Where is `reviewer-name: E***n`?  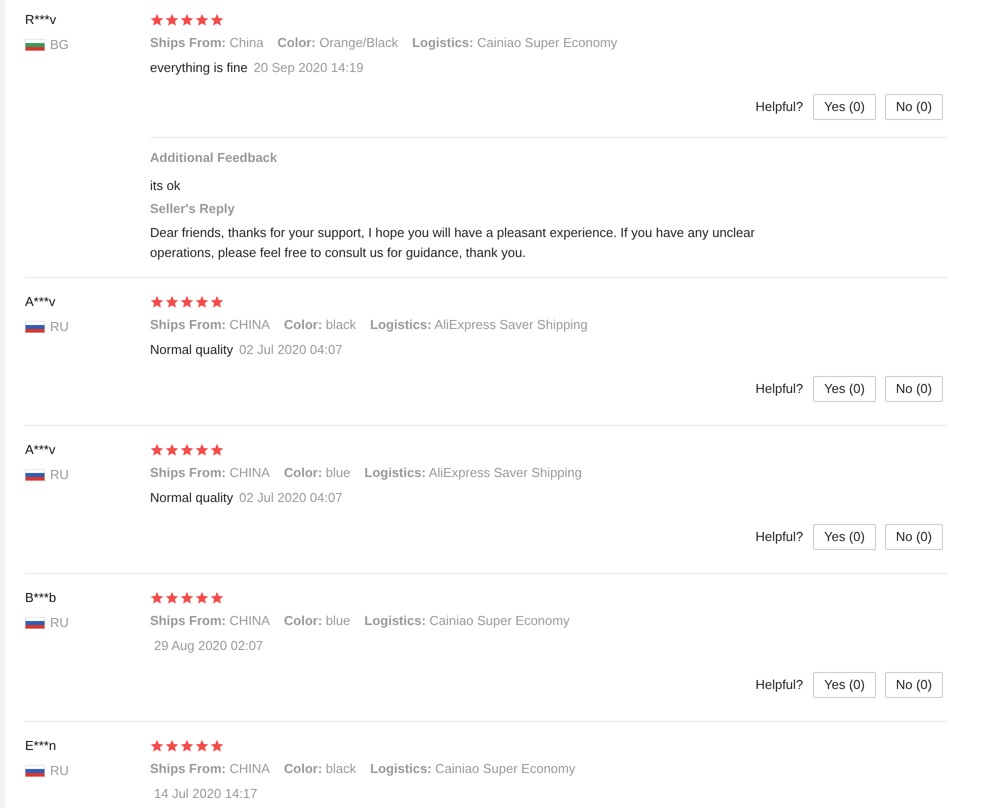
reviewer-name: E***n is located at coordinates (41, 746).